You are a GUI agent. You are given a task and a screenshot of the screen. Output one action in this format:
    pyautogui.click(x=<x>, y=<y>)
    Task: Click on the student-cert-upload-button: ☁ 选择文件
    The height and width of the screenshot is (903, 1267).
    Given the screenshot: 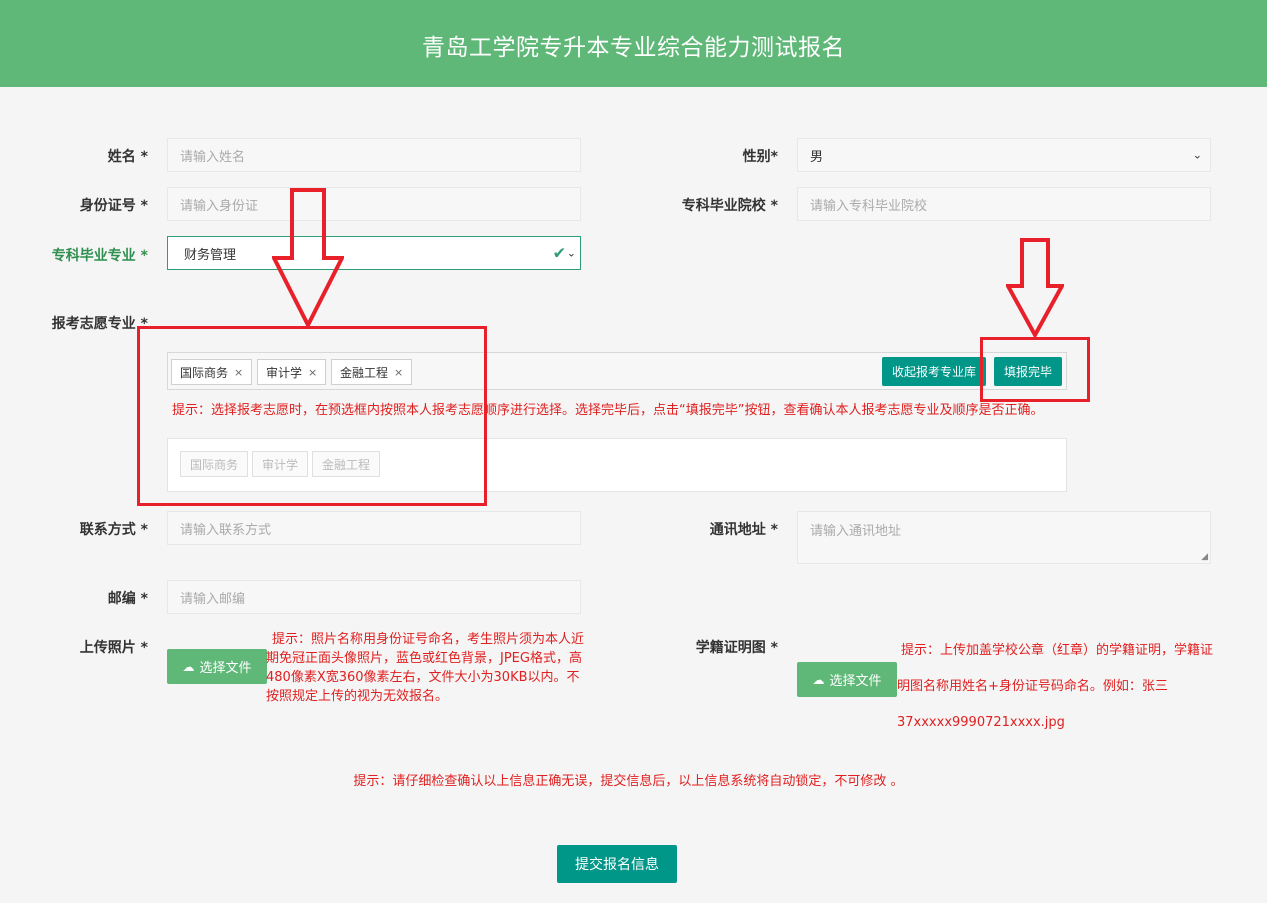 What is the action you would take?
    pyautogui.click(x=847, y=679)
    